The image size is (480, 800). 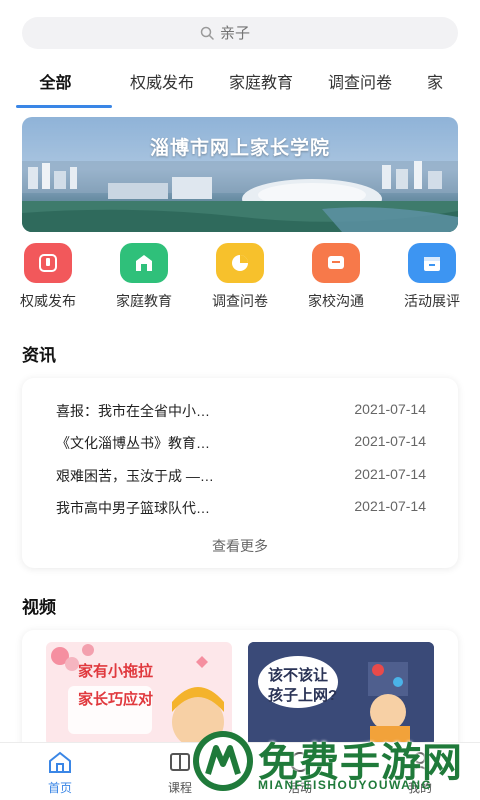 What do you see at coordinates (298, 675) in the screenshot?
I see `video-caption-line: 该不该让` at bounding box center [298, 675].